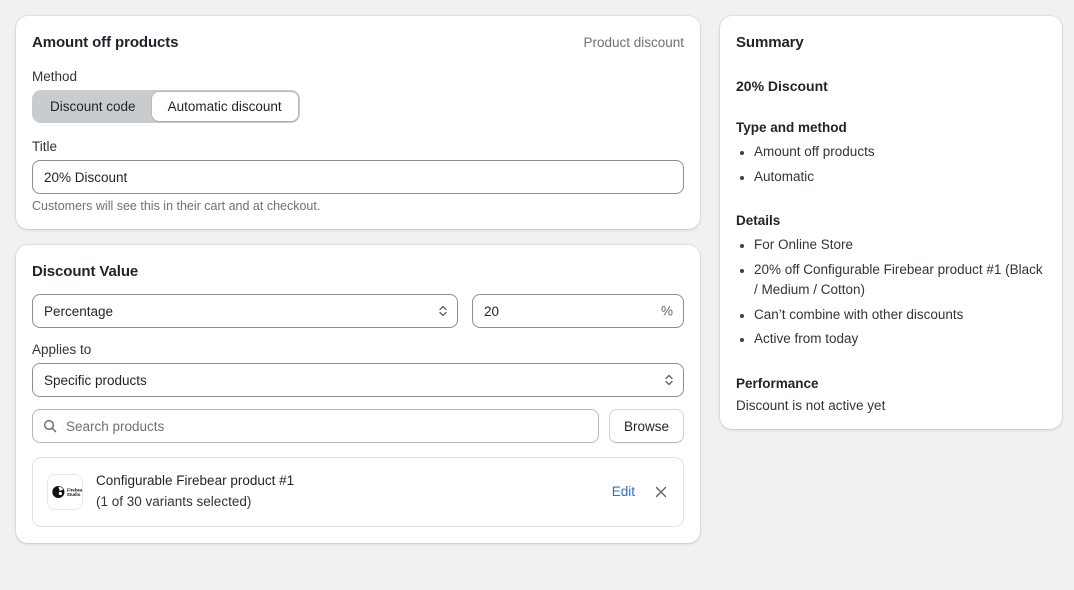 This screenshot has height=590, width=1074. What do you see at coordinates (62, 349) in the screenshot?
I see `applies-to-label: Applies to` at bounding box center [62, 349].